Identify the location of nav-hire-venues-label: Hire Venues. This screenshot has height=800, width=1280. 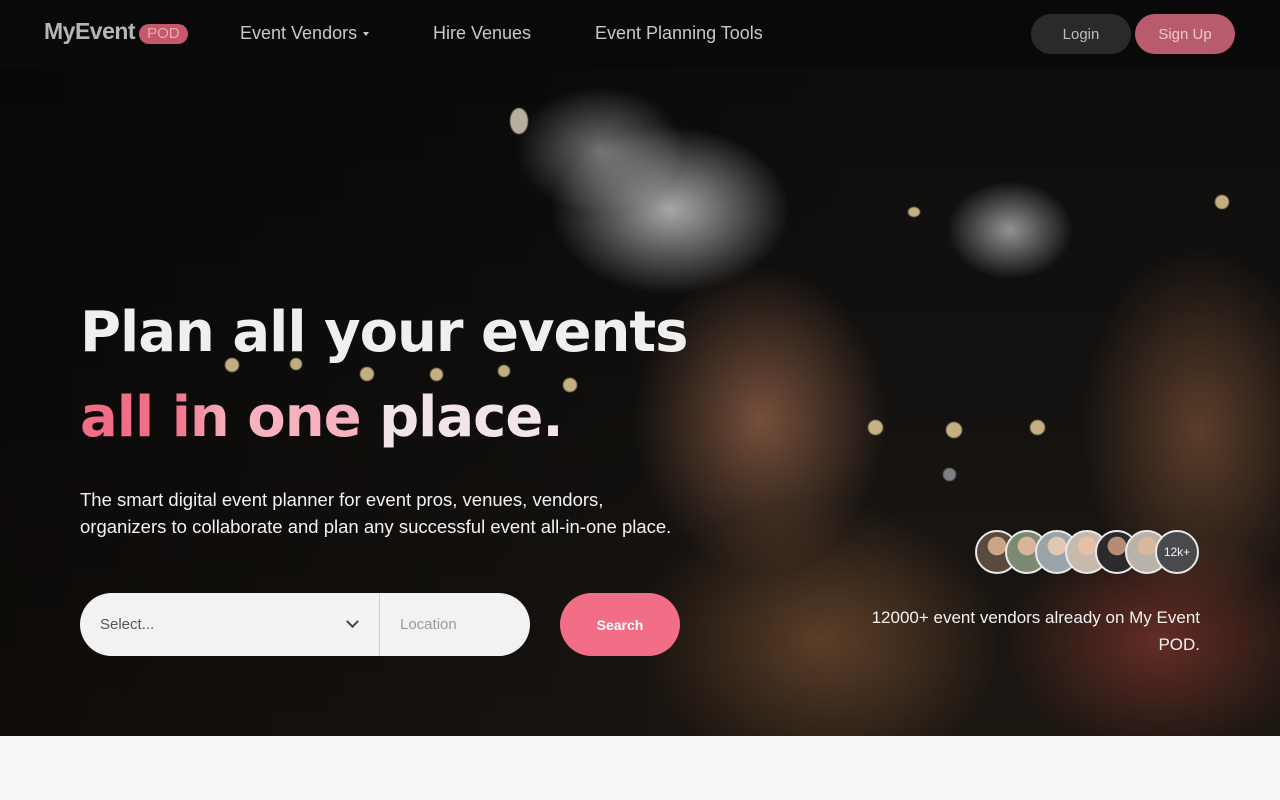
(482, 33).